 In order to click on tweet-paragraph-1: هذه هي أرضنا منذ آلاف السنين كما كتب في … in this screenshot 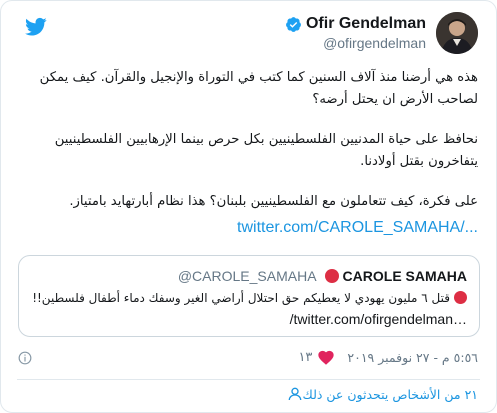, I will do `click(258, 88)`.